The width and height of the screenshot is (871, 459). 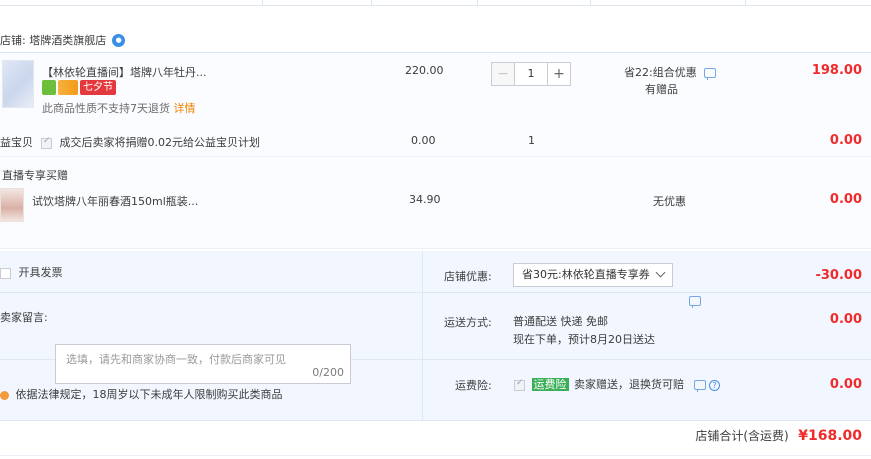 What do you see at coordinates (328, 372) in the screenshot?
I see `char-counter: 0/200` at bounding box center [328, 372].